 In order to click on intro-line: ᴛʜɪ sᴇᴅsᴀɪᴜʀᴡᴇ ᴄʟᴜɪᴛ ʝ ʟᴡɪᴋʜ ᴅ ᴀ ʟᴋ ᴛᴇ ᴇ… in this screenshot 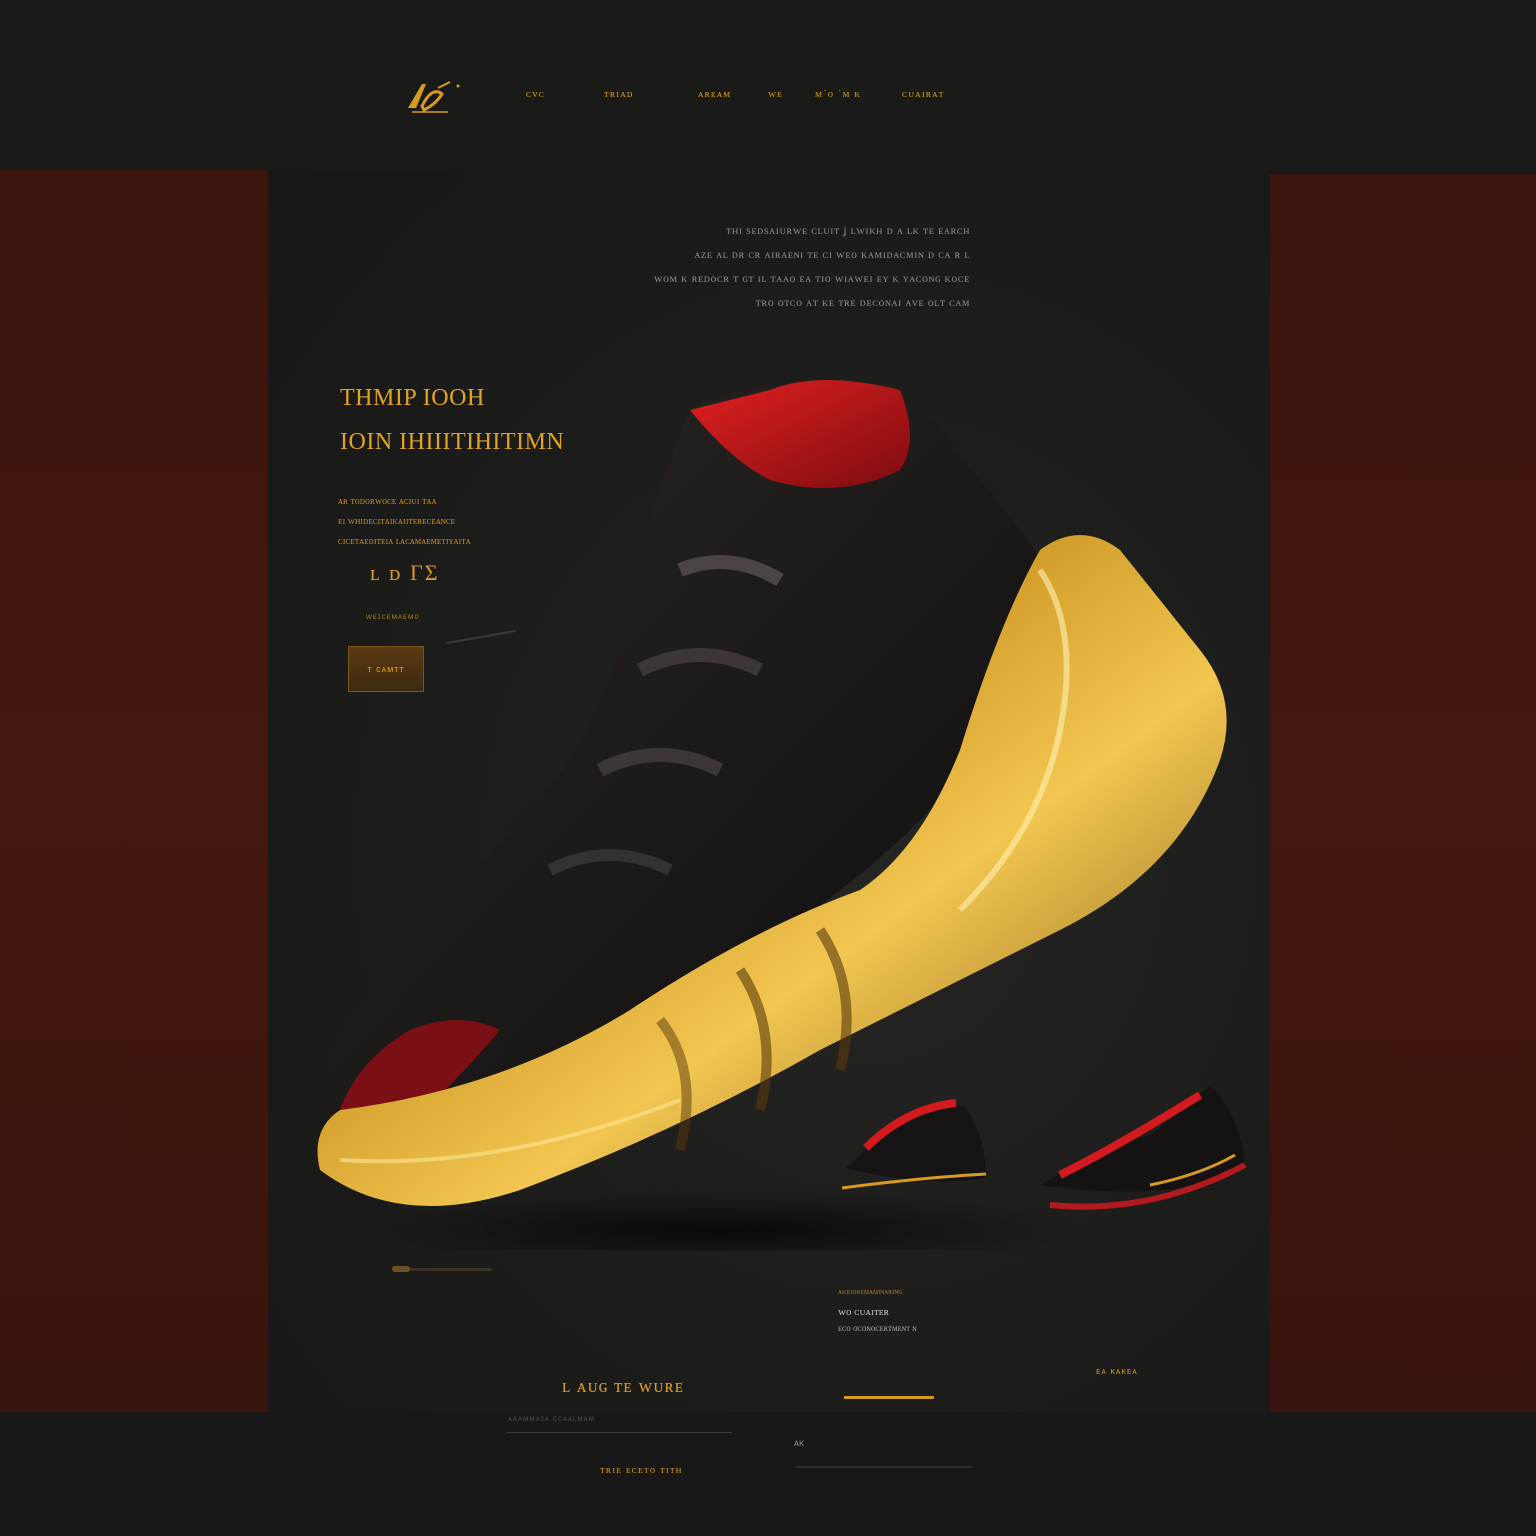, I will do `click(848, 230)`.